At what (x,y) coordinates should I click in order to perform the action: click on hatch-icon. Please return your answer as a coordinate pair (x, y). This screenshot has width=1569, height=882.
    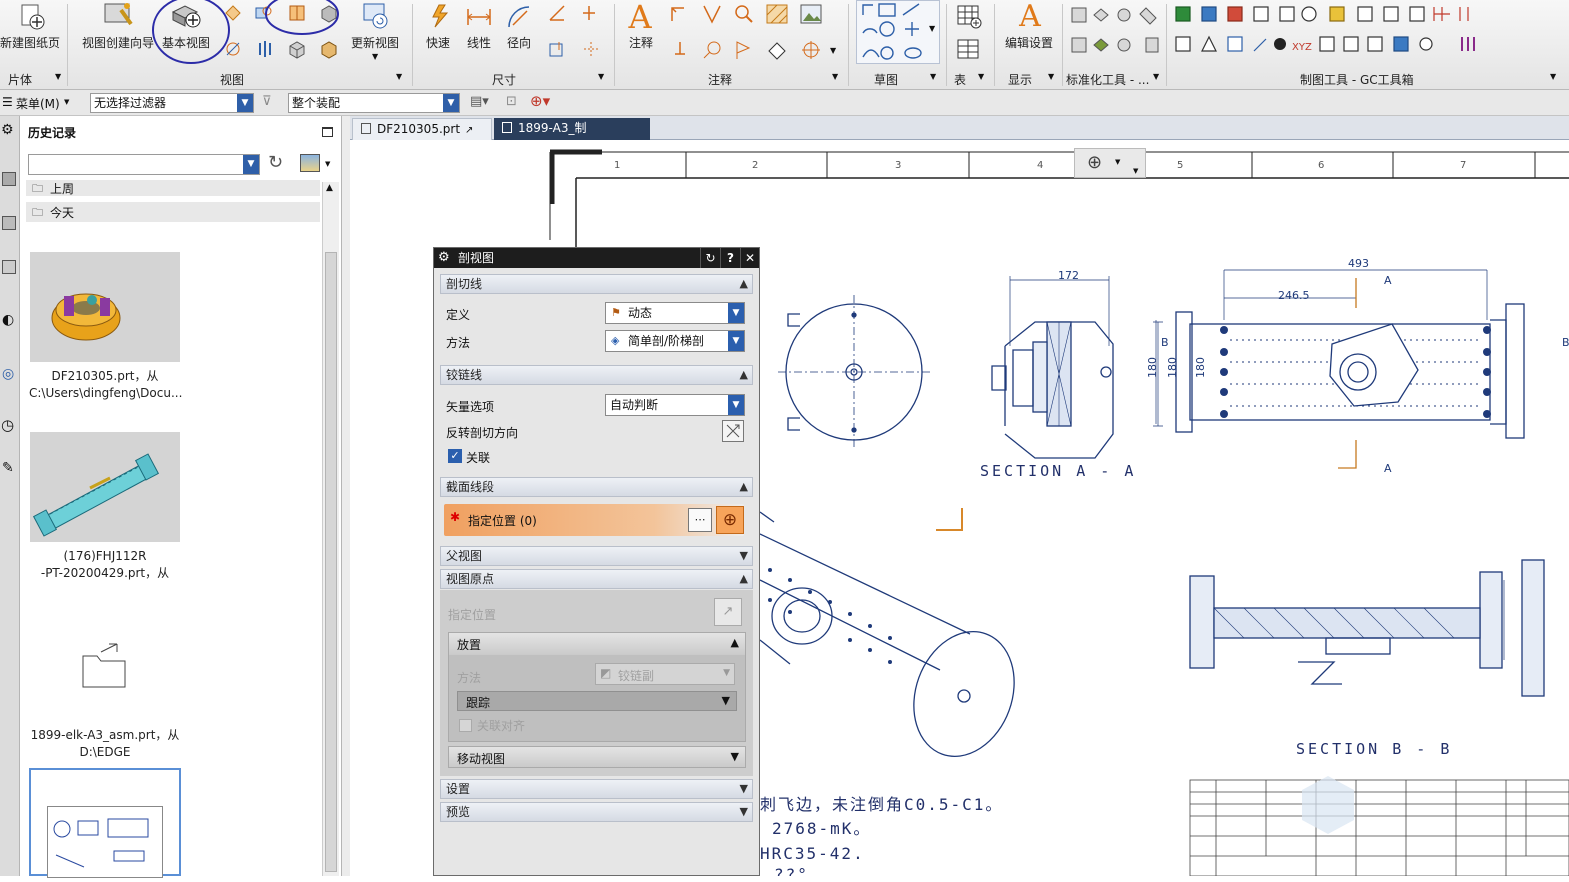
    Looking at the image, I should click on (777, 14).